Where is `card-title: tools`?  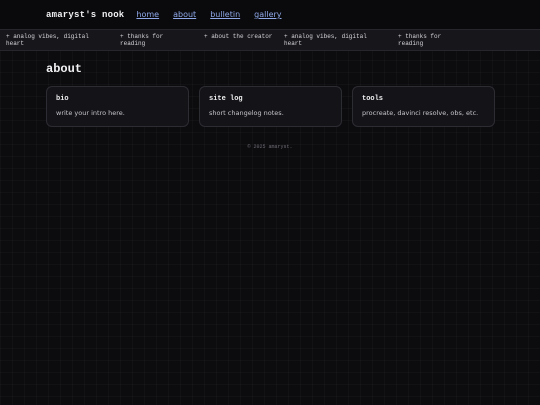 card-title: tools is located at coordinates (373, 99).